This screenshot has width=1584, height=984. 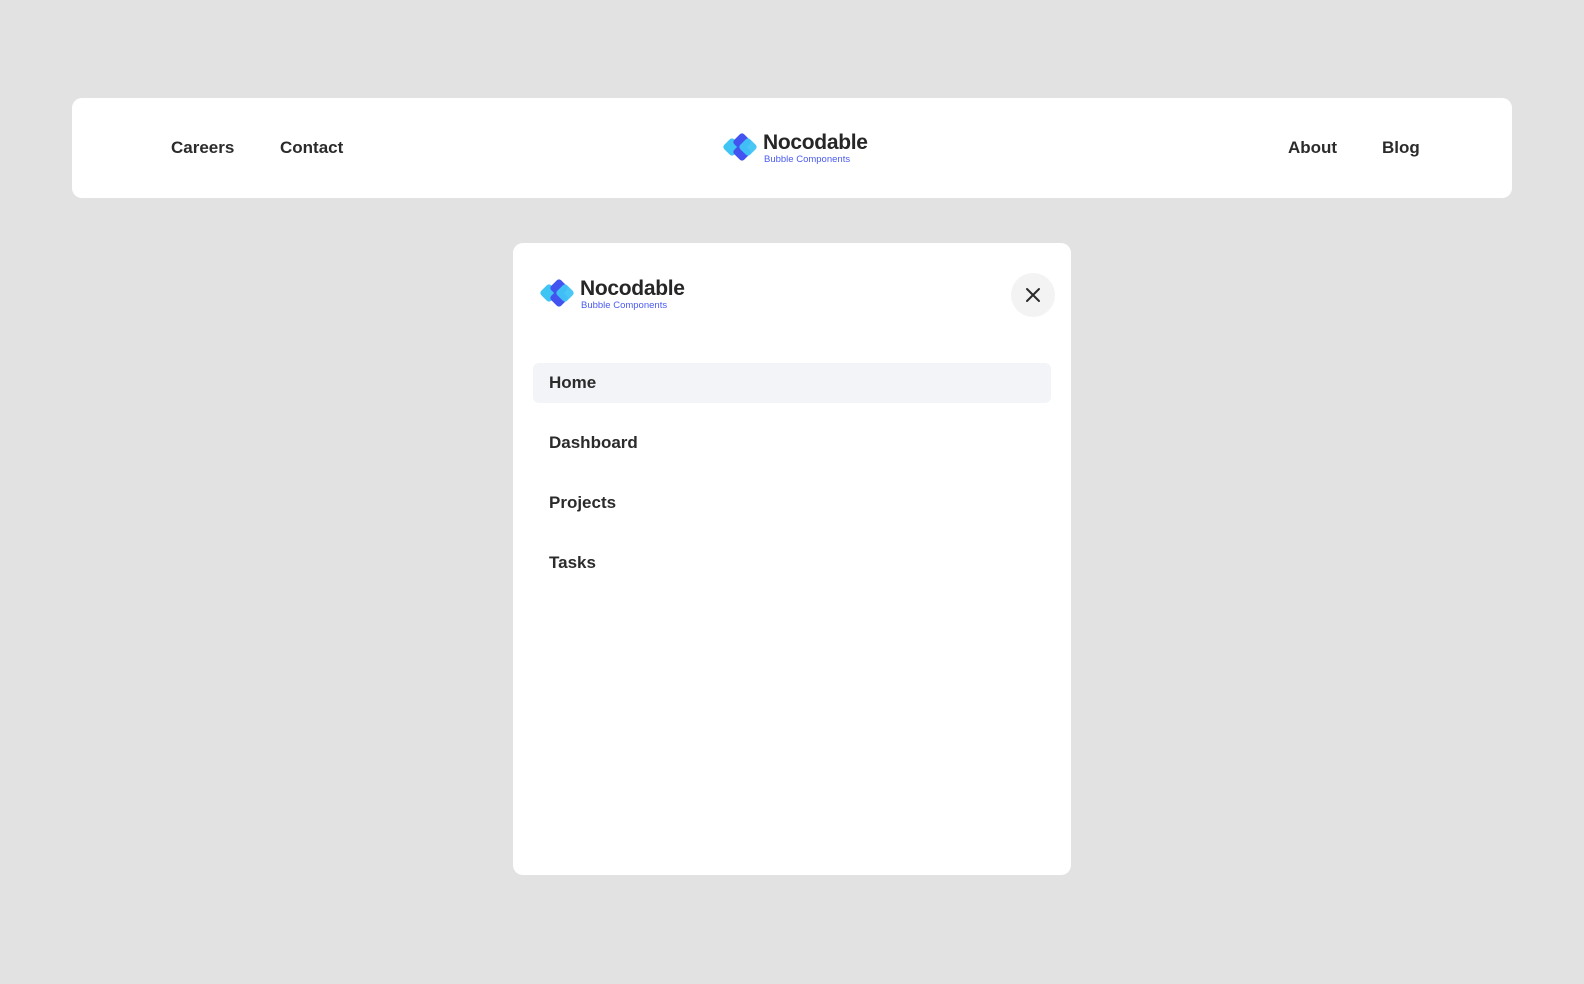 I want to click on brand-logo: Nocodable Bubble Components, so click(x=795, y=148).